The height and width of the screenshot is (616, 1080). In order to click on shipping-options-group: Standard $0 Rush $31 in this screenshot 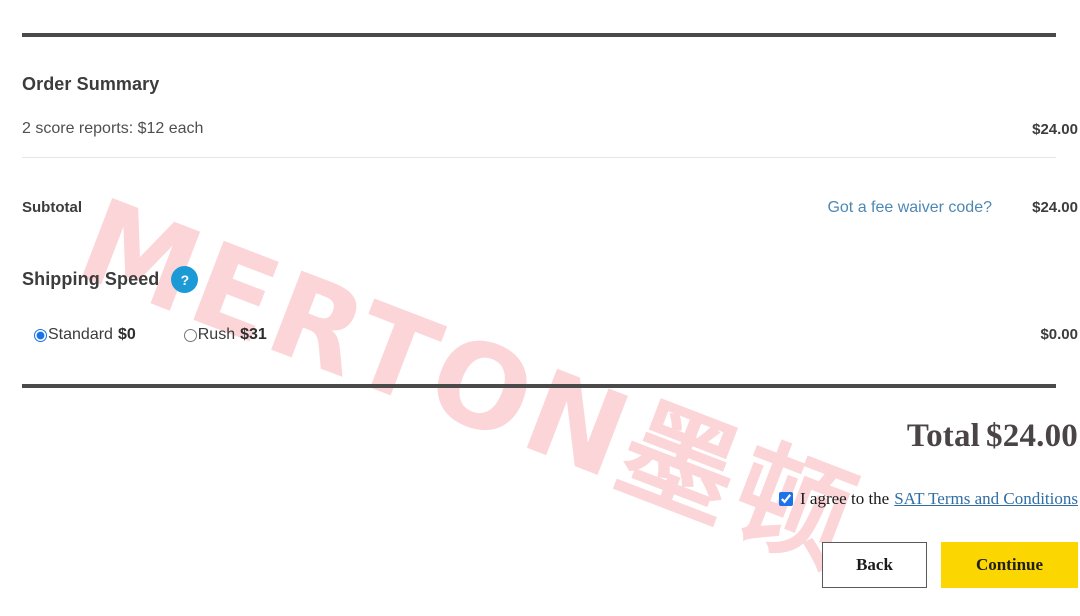, I will do `click(150, 335)`.